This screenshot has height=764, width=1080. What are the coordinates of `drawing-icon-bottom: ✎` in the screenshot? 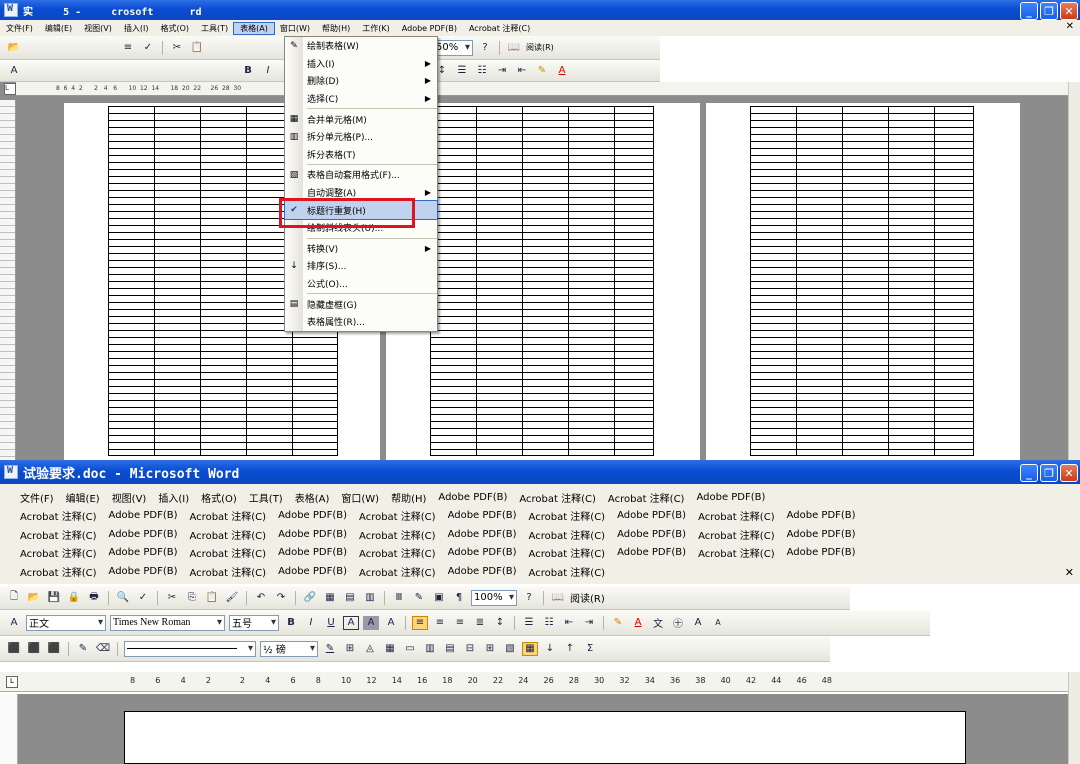 It's located at (419, 598).